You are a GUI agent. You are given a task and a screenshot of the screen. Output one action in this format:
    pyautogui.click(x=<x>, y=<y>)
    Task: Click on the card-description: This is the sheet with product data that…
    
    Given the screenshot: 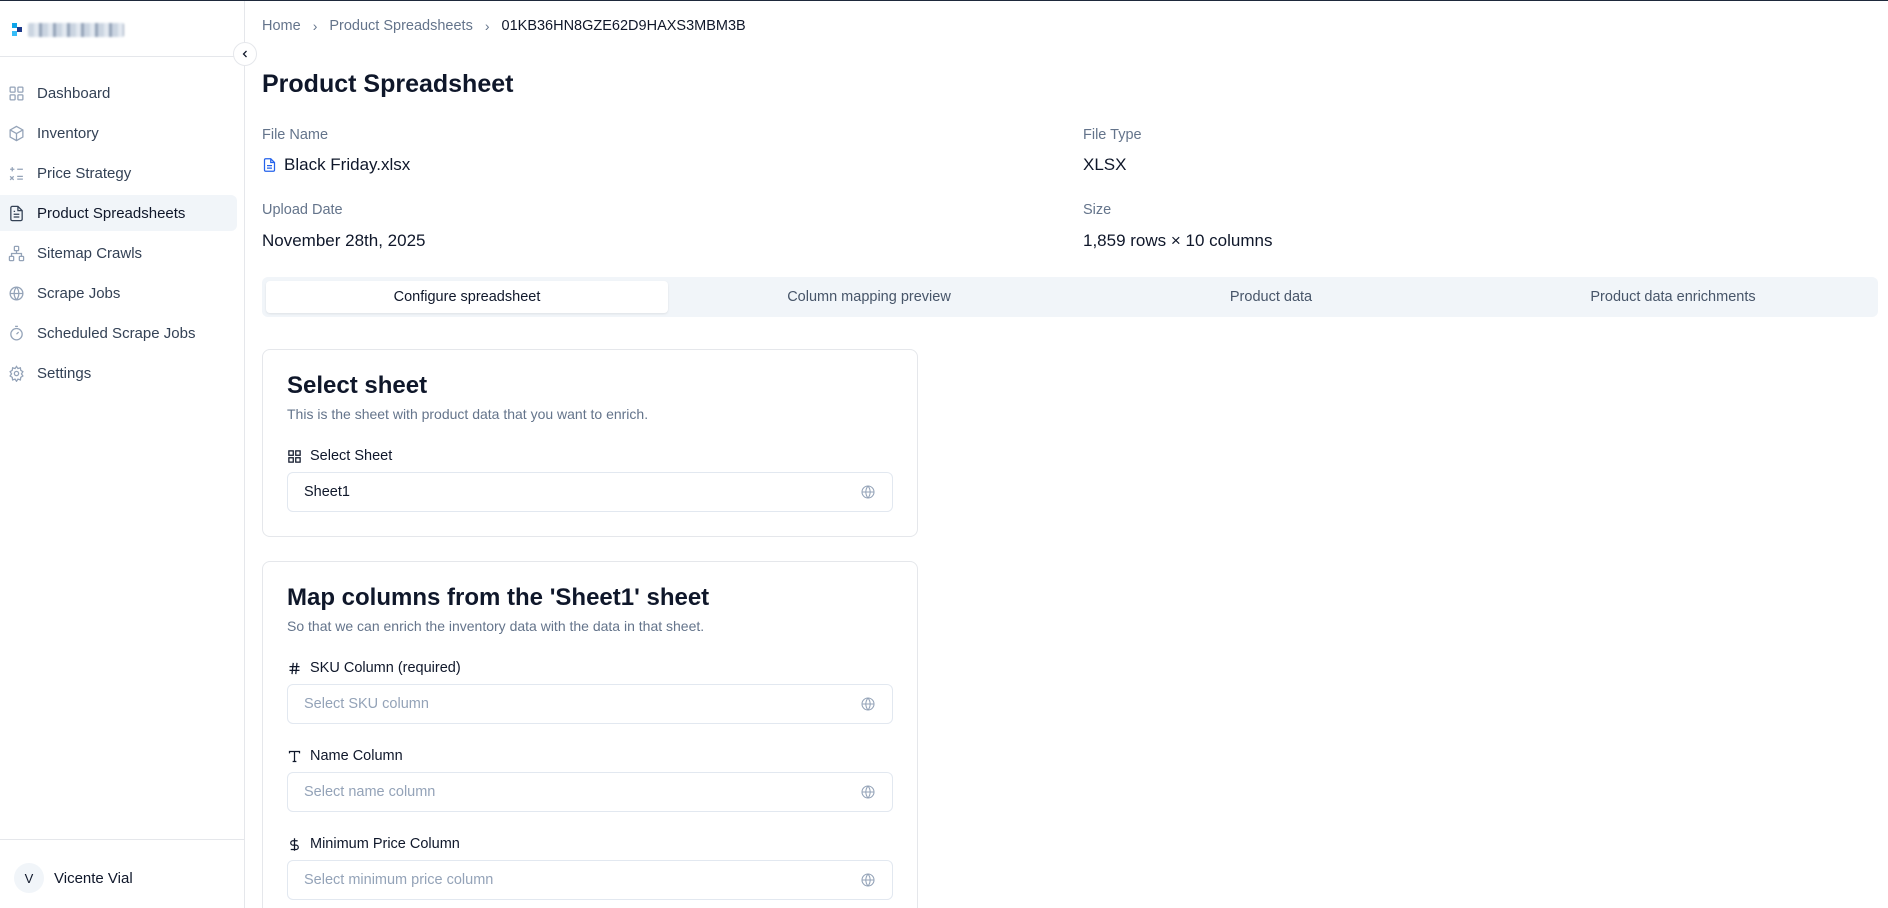 What is the action you would take?
    pyautogui.click(x=468, y=414)
    